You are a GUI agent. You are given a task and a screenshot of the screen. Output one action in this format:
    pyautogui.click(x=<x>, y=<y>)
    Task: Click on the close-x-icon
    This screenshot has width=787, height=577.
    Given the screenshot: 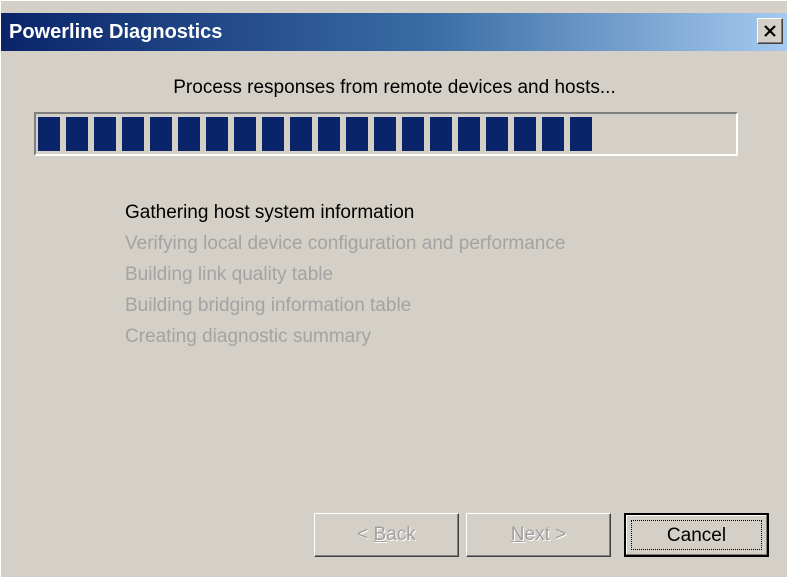 What is the action you would take?
    pyautogui.click(x=770, y=31)
    